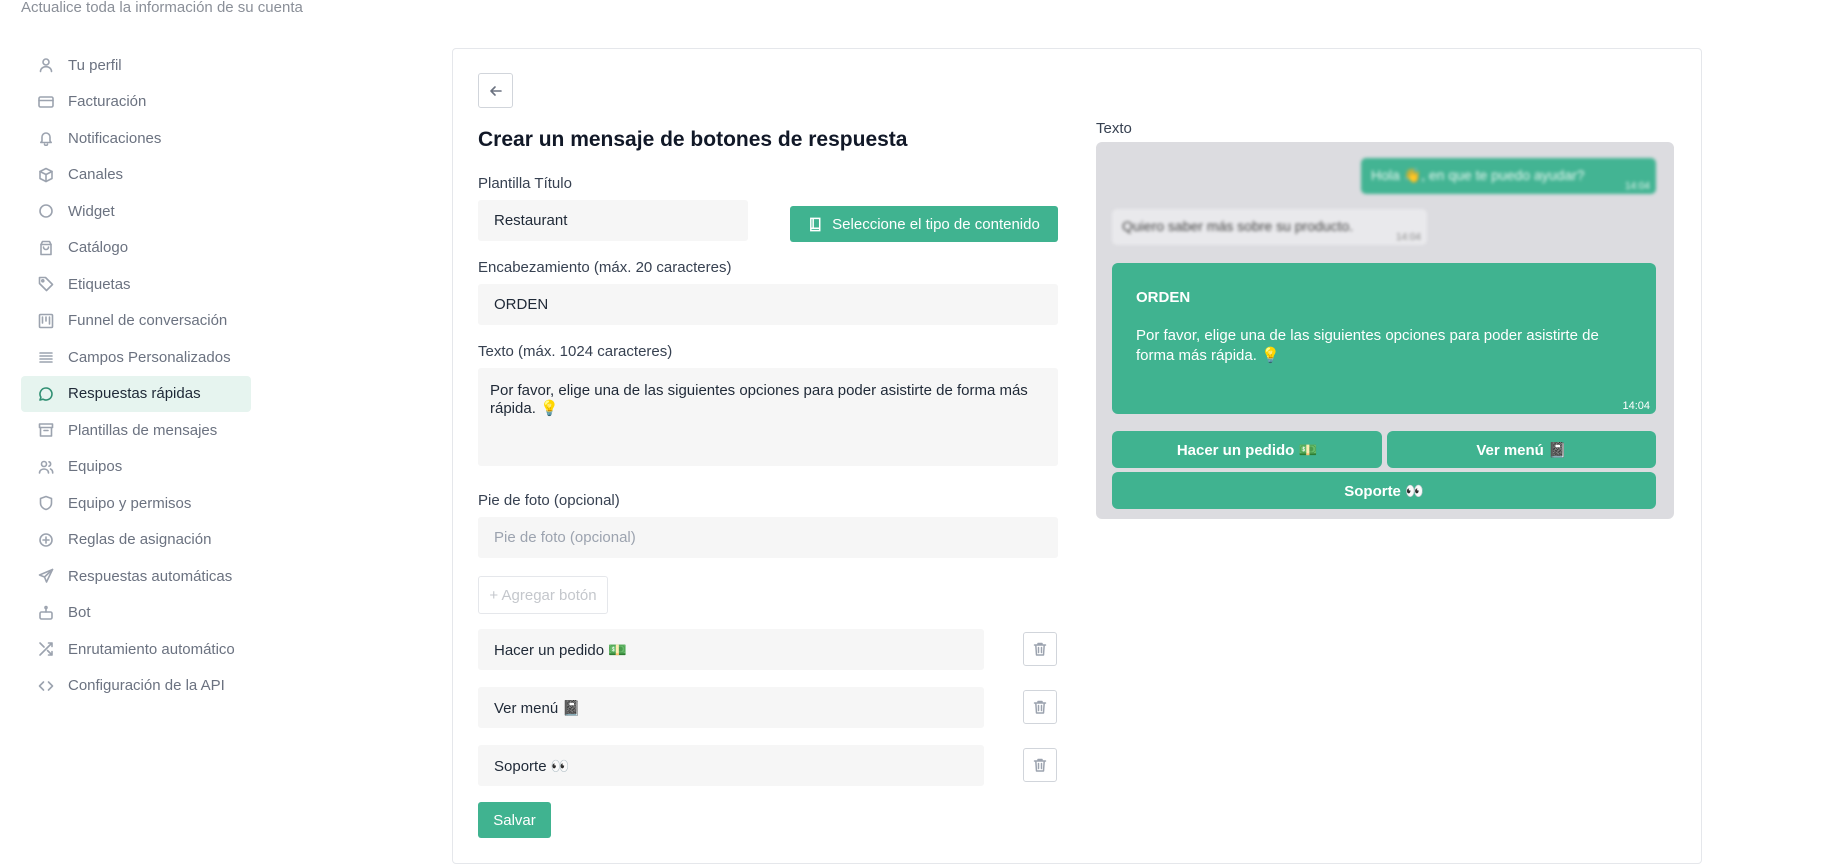  What do you see at coordinates (1247, 449) in the screenshot?
I see `preview-reply-button-1: Hacer un pedido 💵` at bounding box center [1247, 449].